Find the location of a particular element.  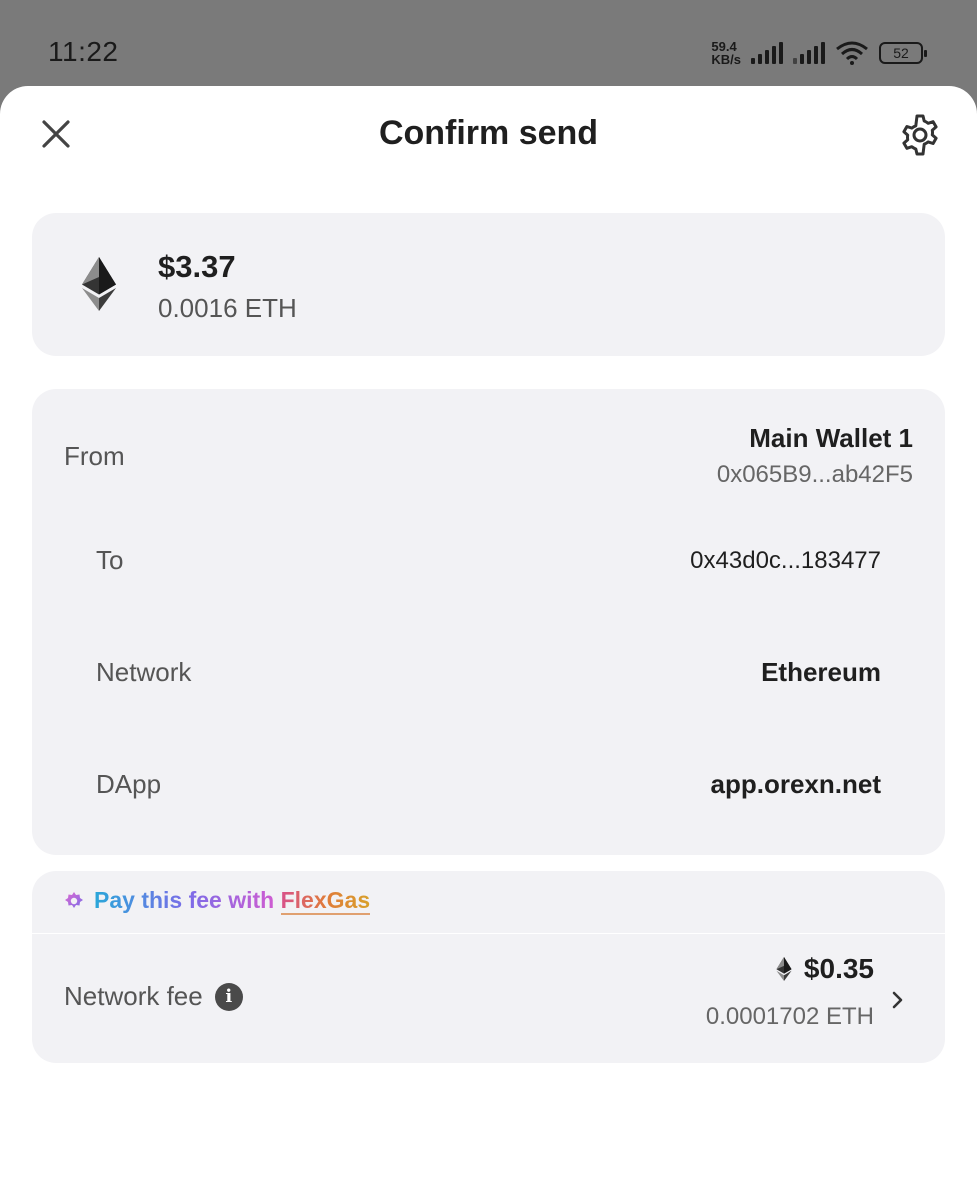

wifi-icon is located at coordinates (852, 53).